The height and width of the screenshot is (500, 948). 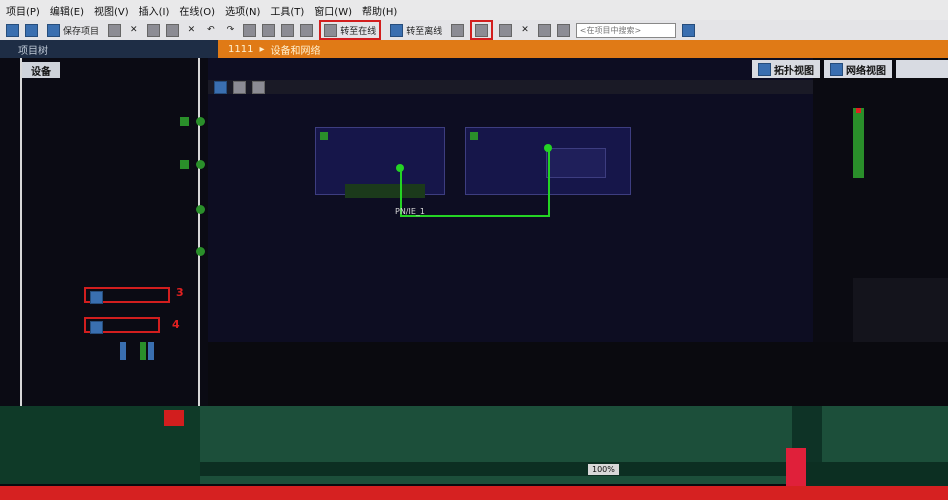 I want to click on go-offline-button: 转至离线, so click(x=416, y=30).